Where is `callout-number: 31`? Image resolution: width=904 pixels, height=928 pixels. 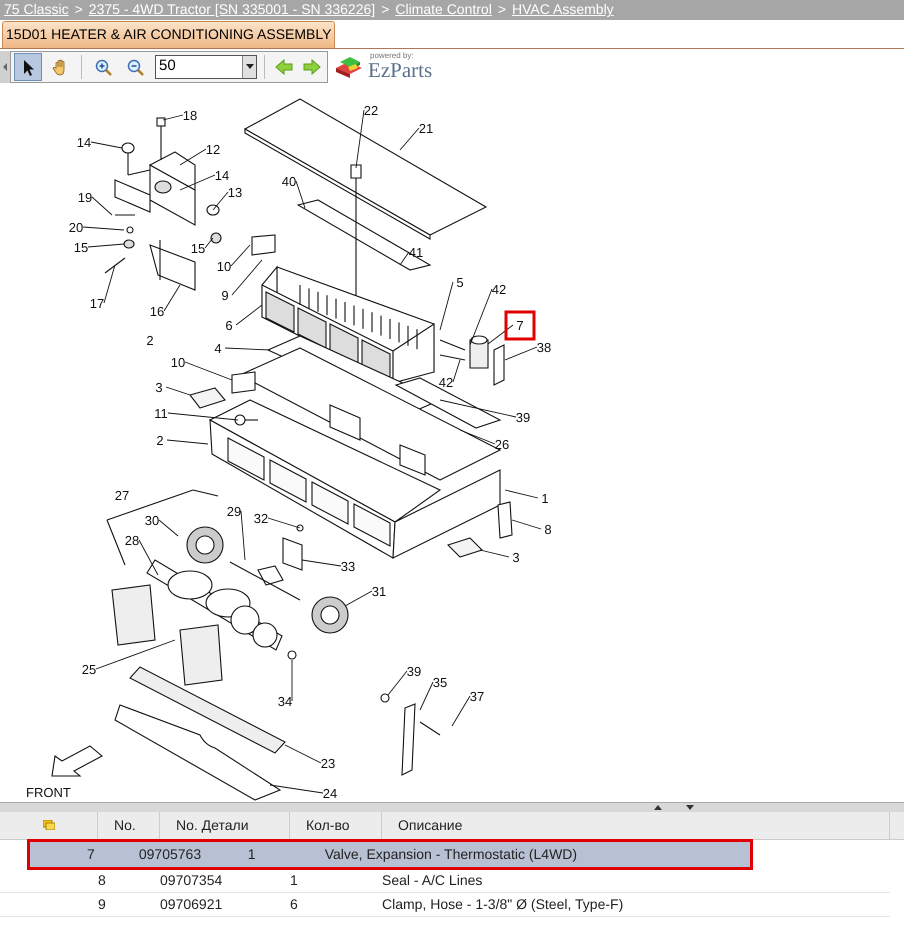 callout-number: 31 is located at coordinates (379, 591).